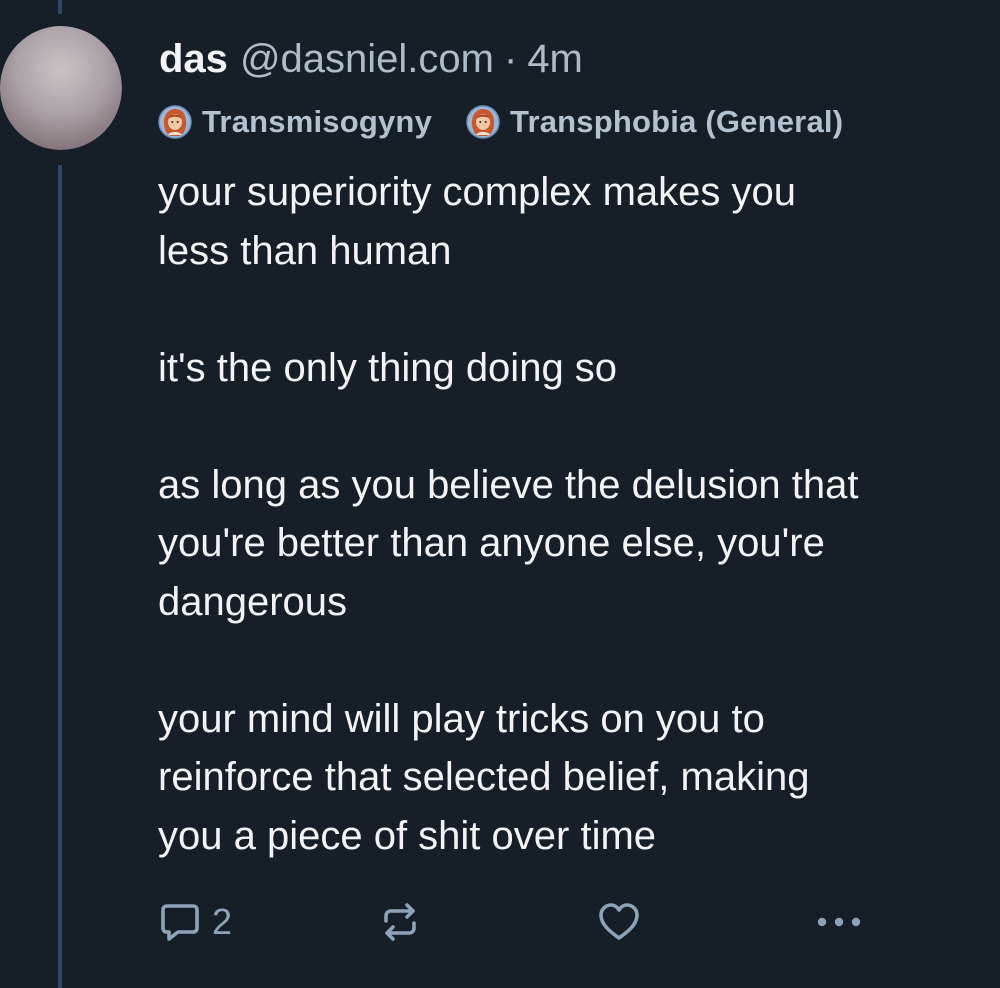  I want to click on heart-icon, so click(619, 921).